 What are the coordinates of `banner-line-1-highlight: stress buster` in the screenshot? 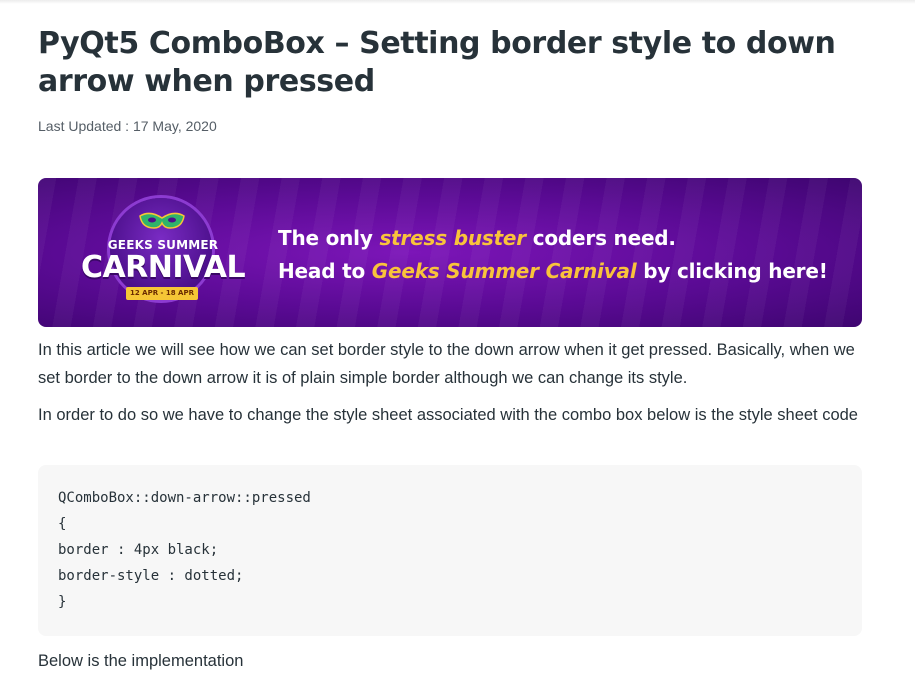 It's located at (452, 238).